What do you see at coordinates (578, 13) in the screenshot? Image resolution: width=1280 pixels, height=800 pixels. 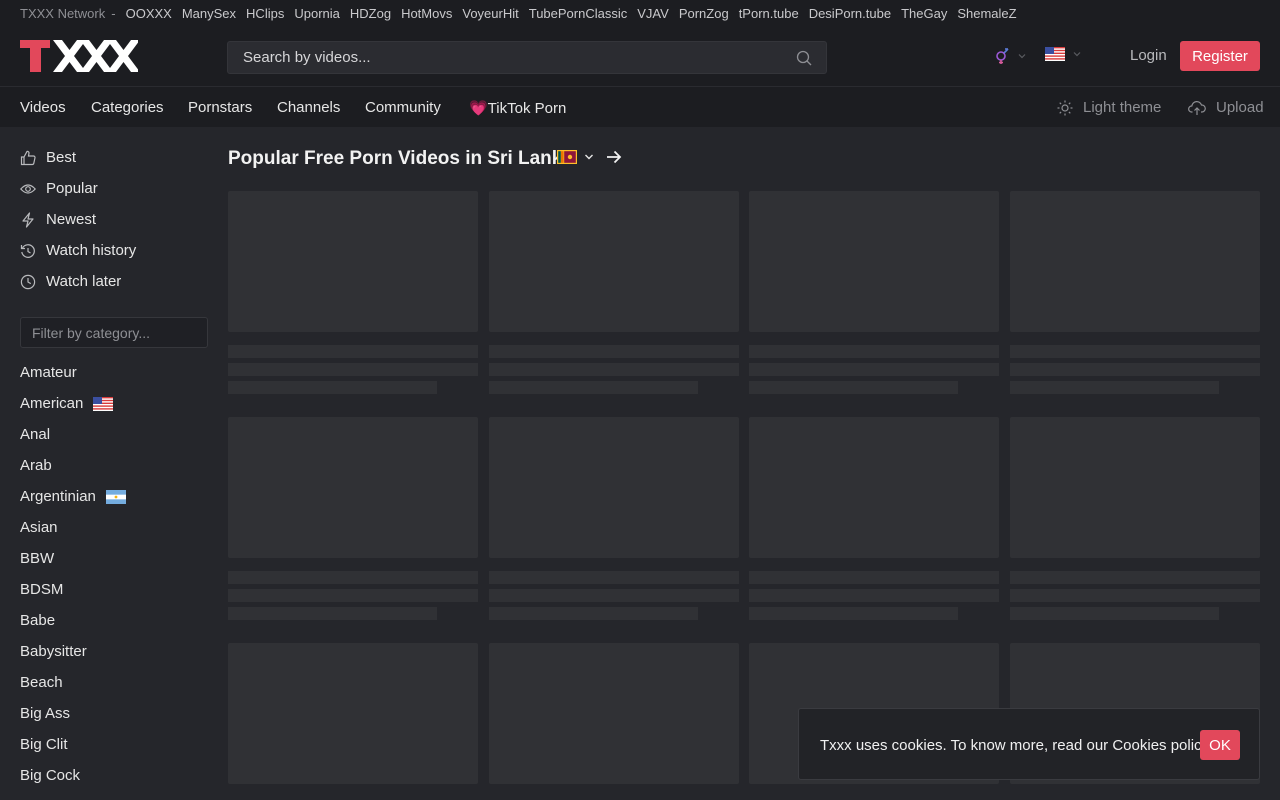 I see `network-link-tubepornclassic: TubePornClassic` at bounding box center [578, 13].